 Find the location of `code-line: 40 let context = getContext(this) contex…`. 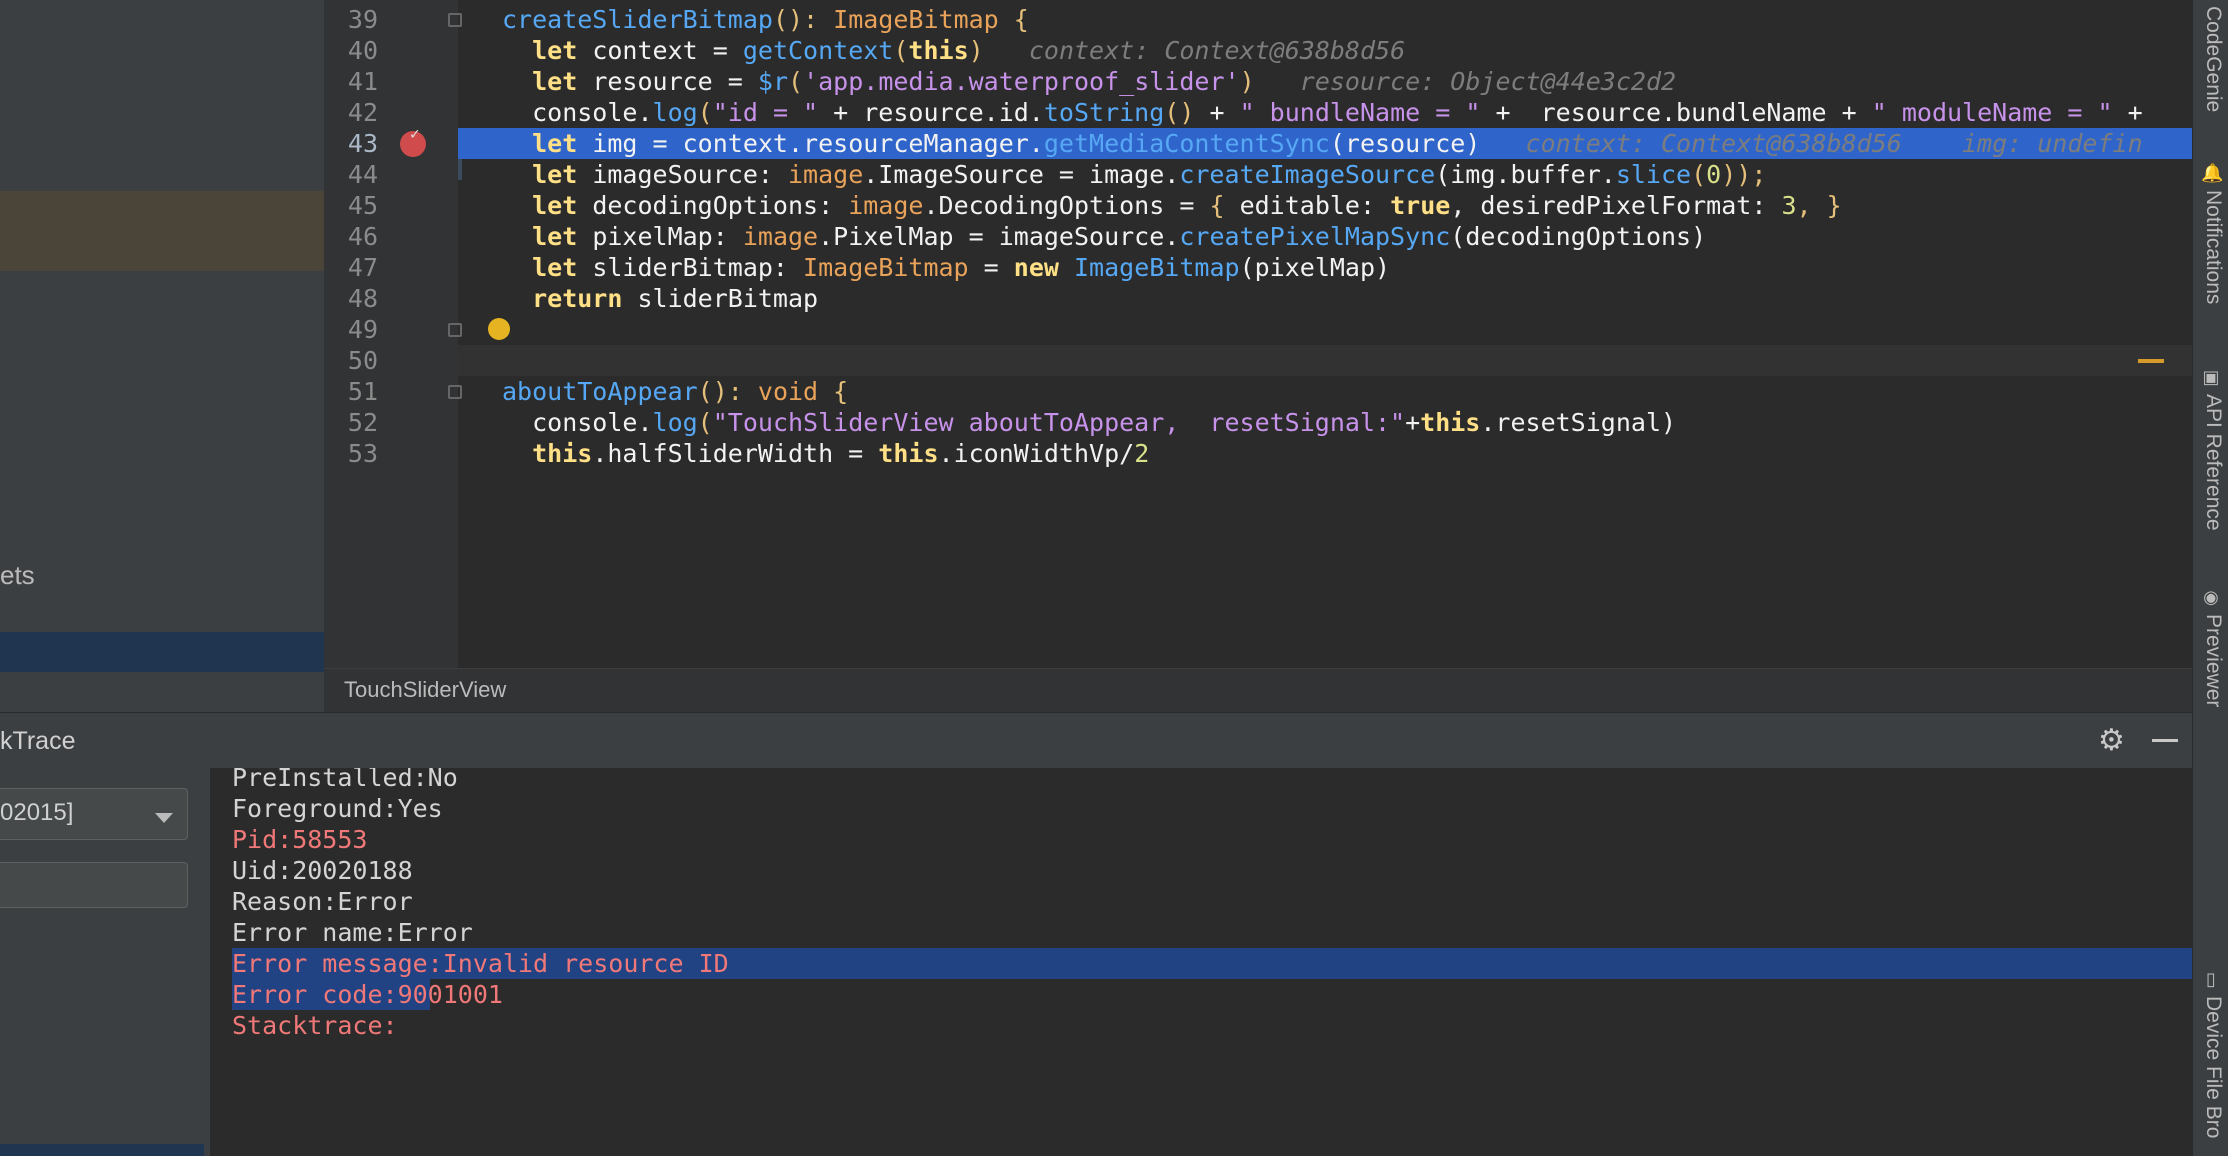

code-line: 40 let context = getContext(this) contex… is located at coordinates (1258, 50).